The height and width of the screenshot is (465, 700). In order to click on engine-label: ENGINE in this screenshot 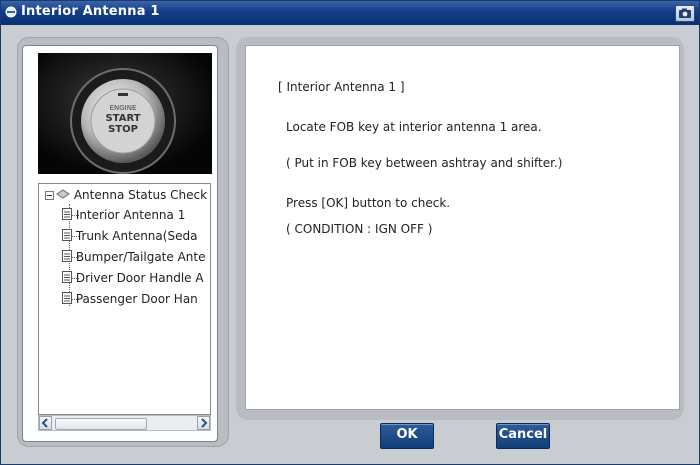, I will do `click(123, 108)`.